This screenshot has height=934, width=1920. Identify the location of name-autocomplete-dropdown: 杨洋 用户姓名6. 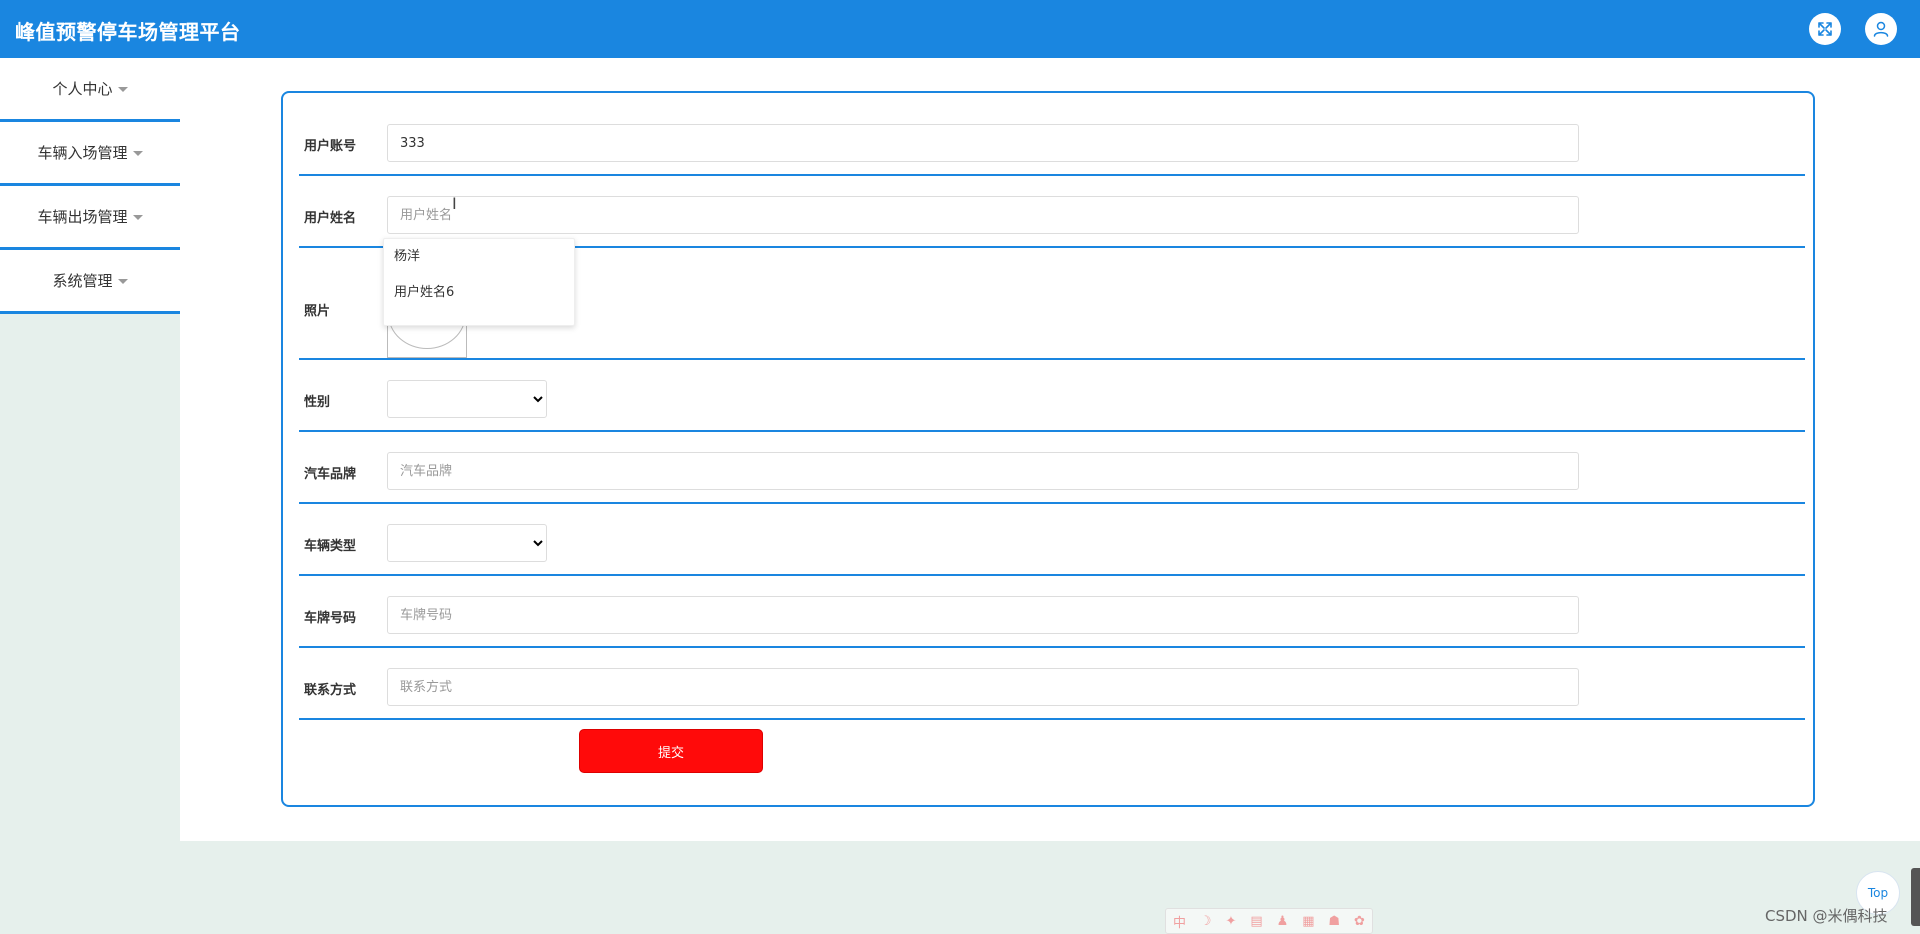
(479, 282).